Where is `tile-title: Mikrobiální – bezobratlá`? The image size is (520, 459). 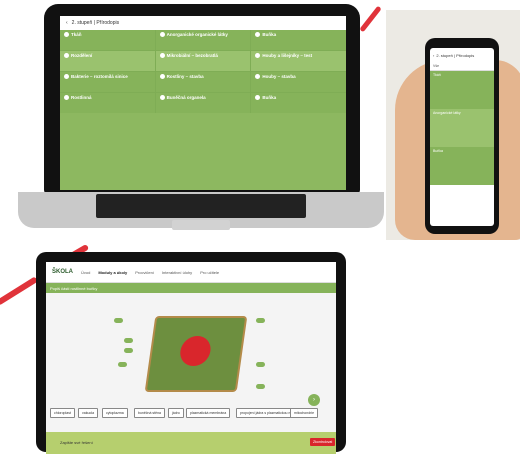 tile-title: Mikrobiální – bezobratlá is located at coordinates (192, 55).